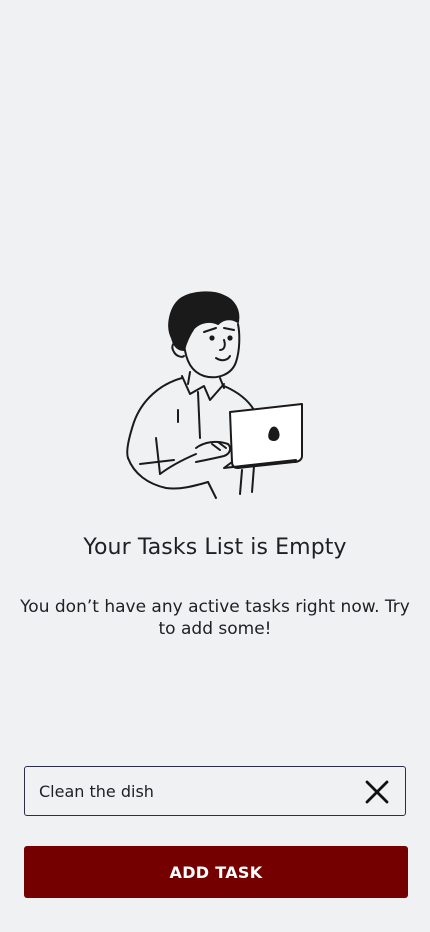 The image size is (430, 932). I want to click on clear-input-button, so click(377, 792).